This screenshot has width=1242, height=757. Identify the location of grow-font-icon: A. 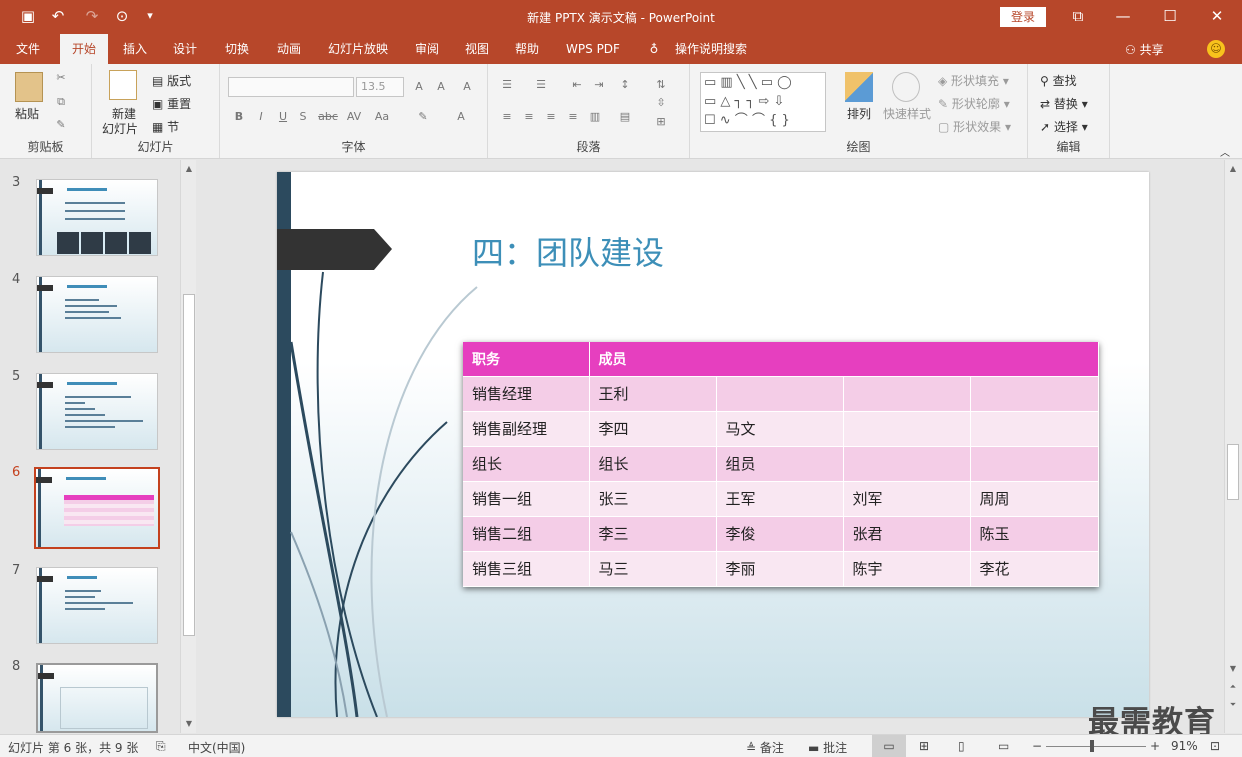
(419, 87).